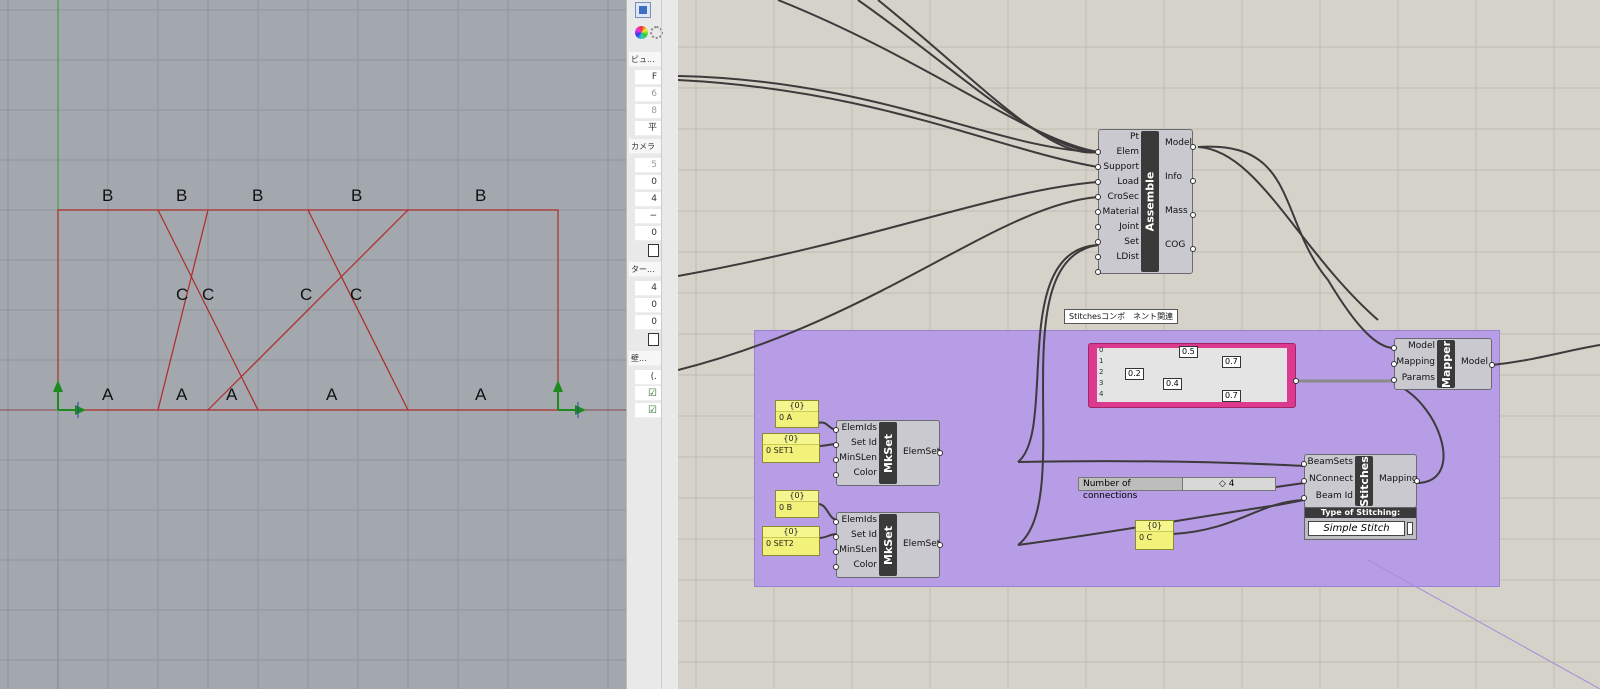 The height and width of the screenshot is (689, 1600). Describe the element at coordinates (1329, 462) in the screenshot. I see `stitches-input: BeamSets` at that location.